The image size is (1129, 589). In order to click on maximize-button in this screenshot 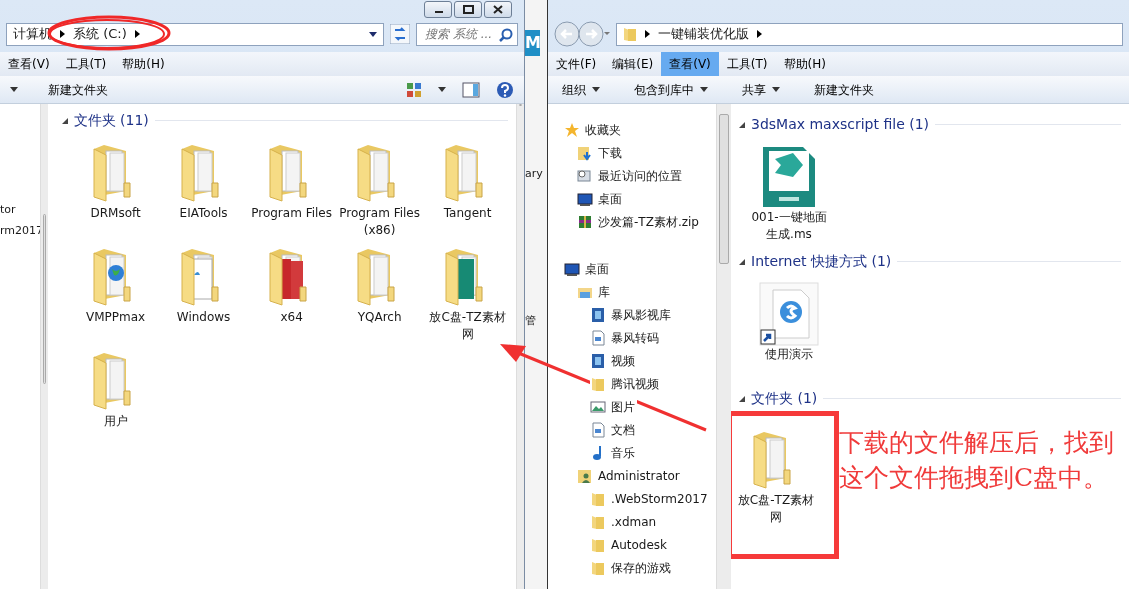, I will do `click(468, 9)`.